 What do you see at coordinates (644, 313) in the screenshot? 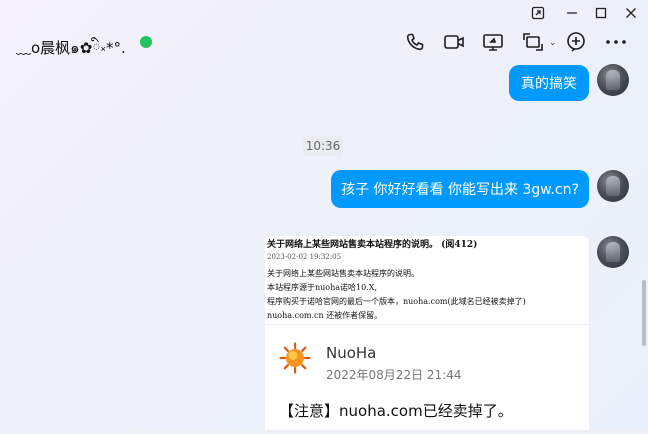
I see `scrollbar` at bounding box center [644, 313].